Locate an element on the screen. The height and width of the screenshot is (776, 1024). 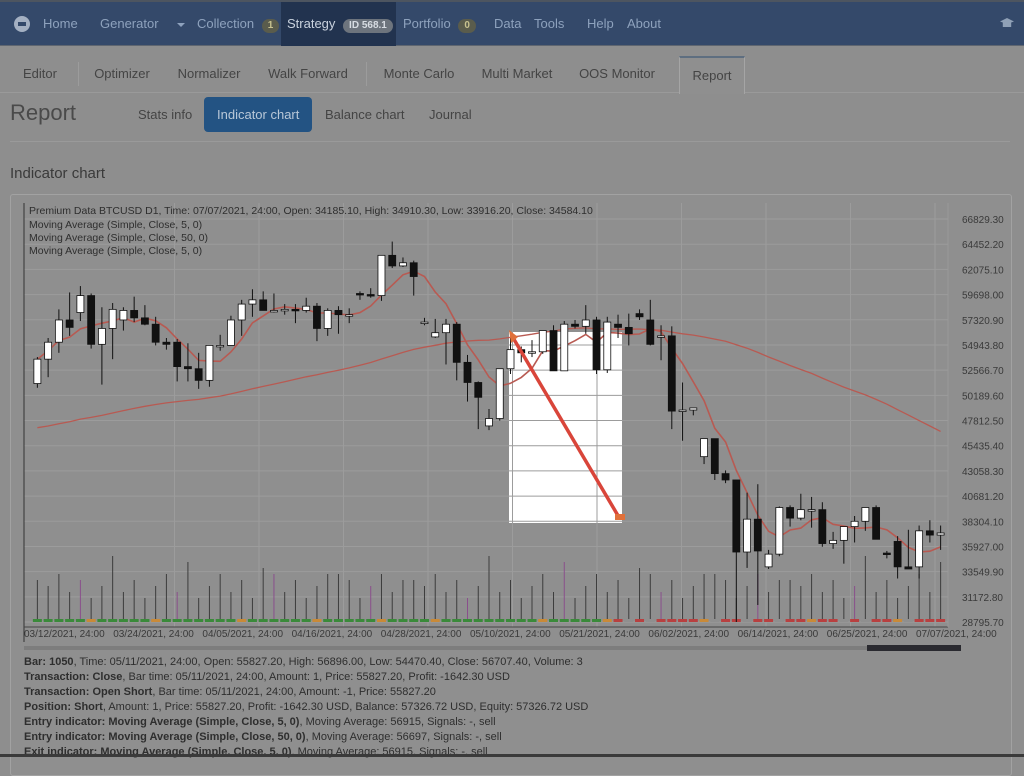
y-tick-label: 62075.10 is located at coordinates (983, 270).